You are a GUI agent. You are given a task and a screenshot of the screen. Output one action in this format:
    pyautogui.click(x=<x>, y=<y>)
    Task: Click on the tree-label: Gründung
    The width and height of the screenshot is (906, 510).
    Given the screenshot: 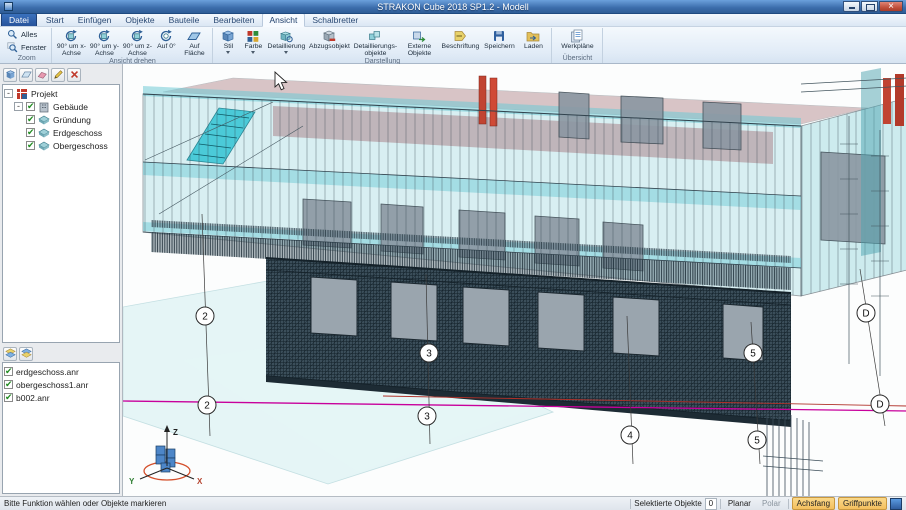 What is the action you would take?
    pyautogui.click(x=72, y=119)
    